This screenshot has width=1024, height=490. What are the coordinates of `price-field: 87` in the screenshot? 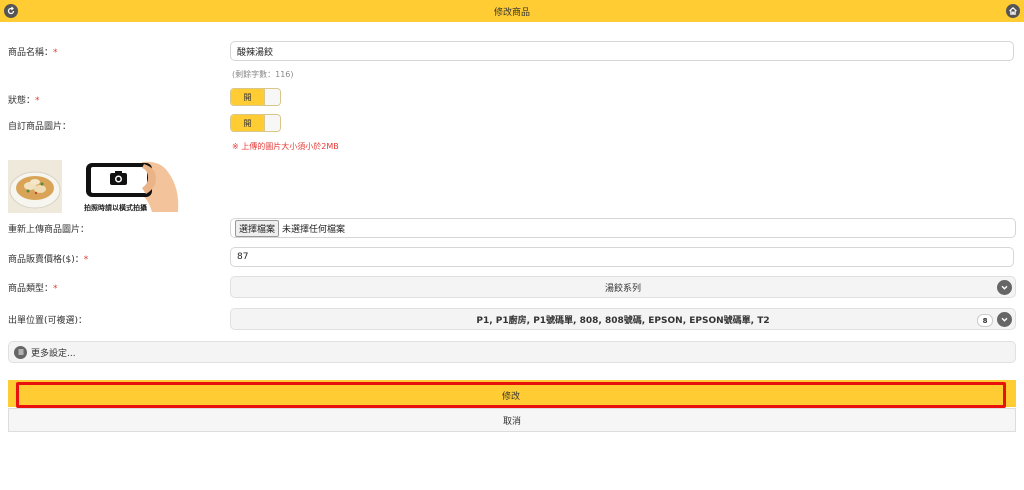 It's located at (622, 257).